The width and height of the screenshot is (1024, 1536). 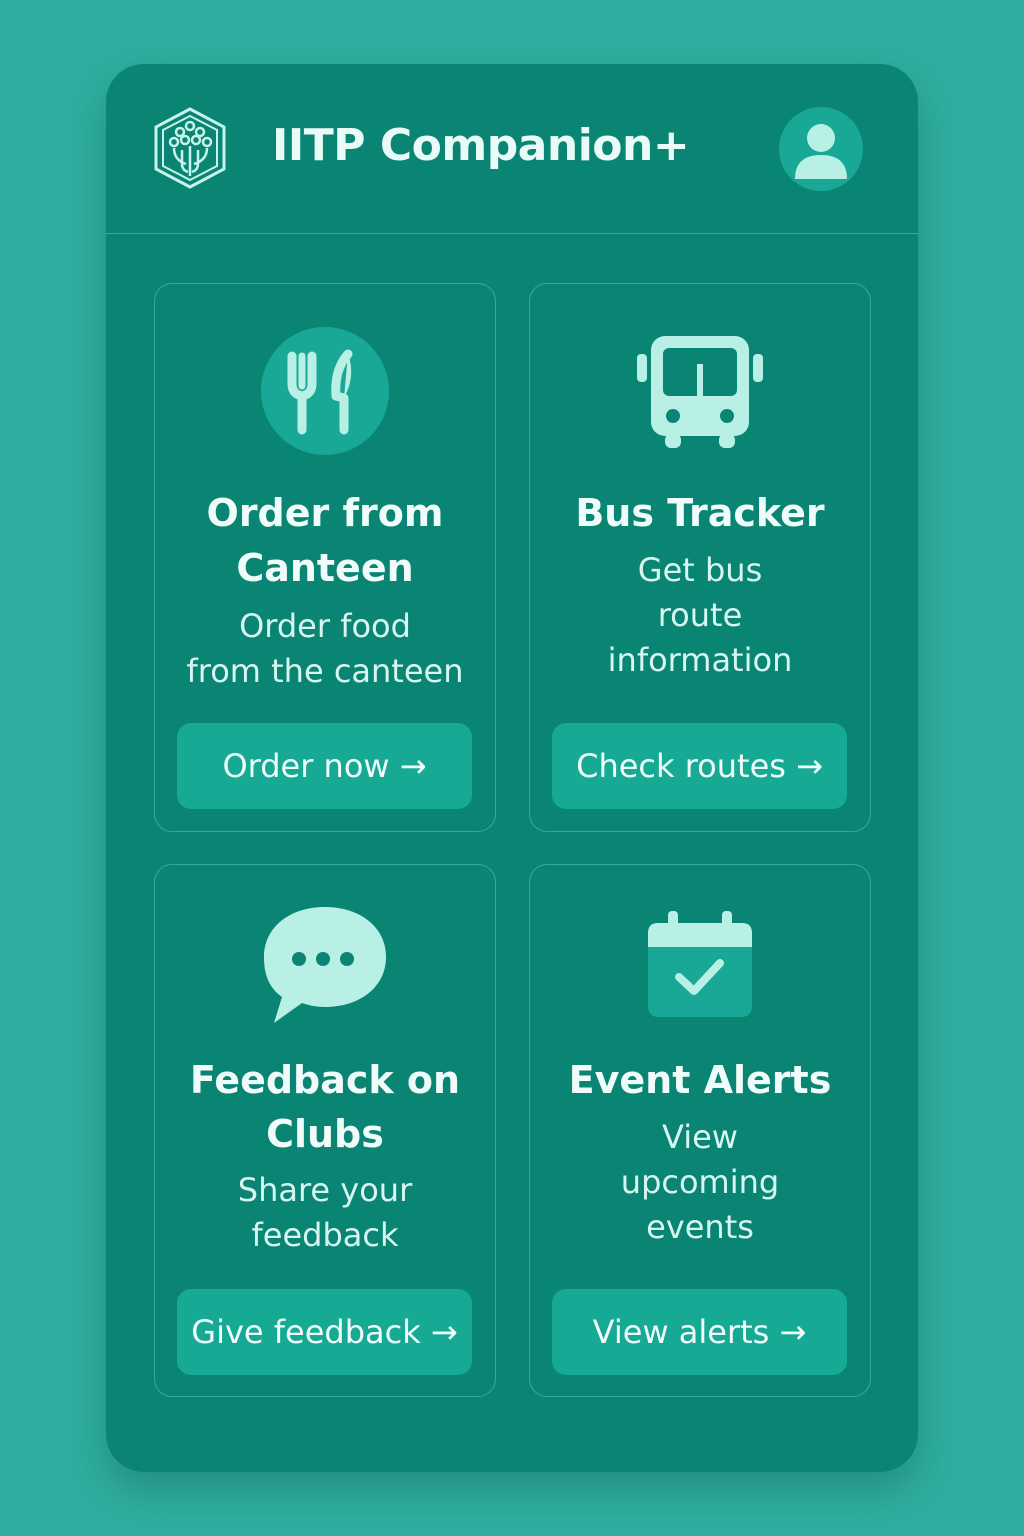 I want to click on card-description: information, so click(x=700, y=660).